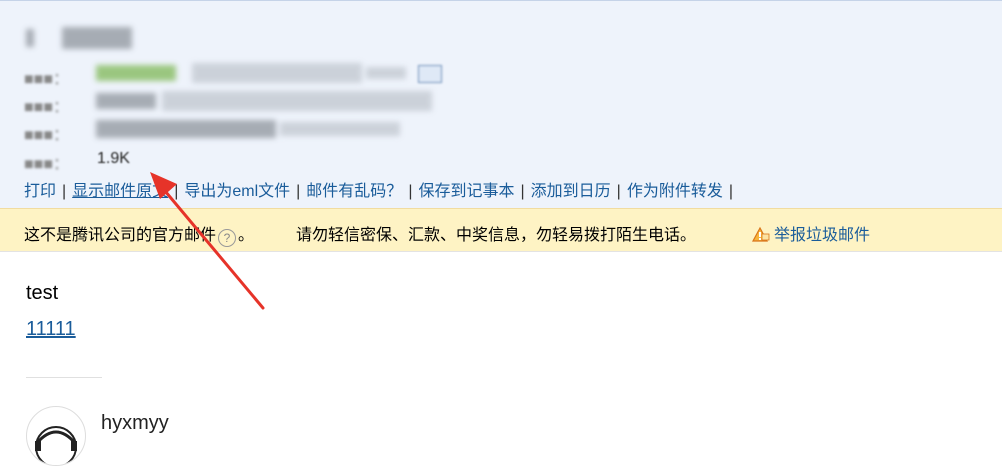 This screenshot has height=466, width=1002. Describe the element at coordinates (120, 191) in the screenshot. I see `show-original-link: 显示邮件原文` at that location.